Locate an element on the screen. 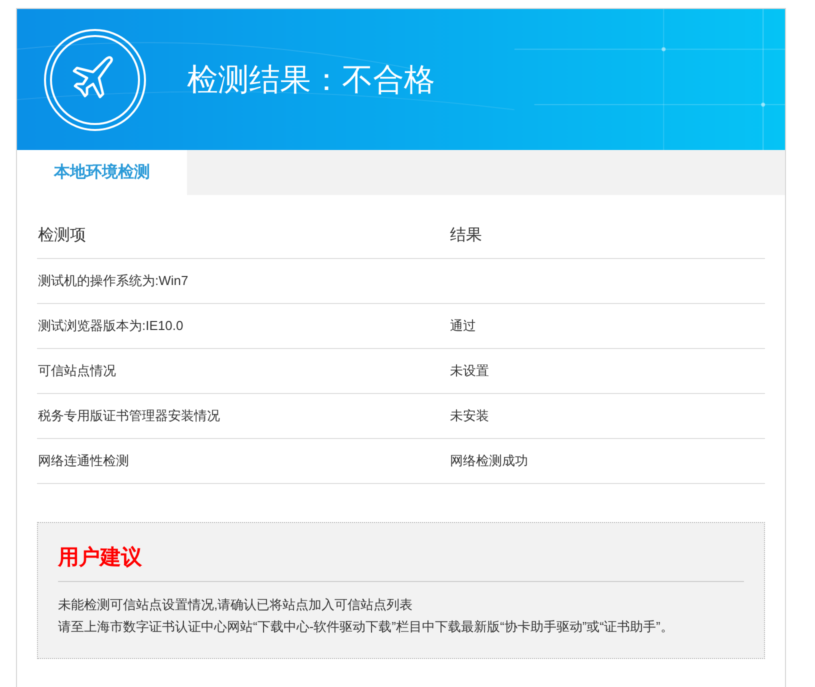  table-cell: 未安装 is located at coordinates (469, 415).